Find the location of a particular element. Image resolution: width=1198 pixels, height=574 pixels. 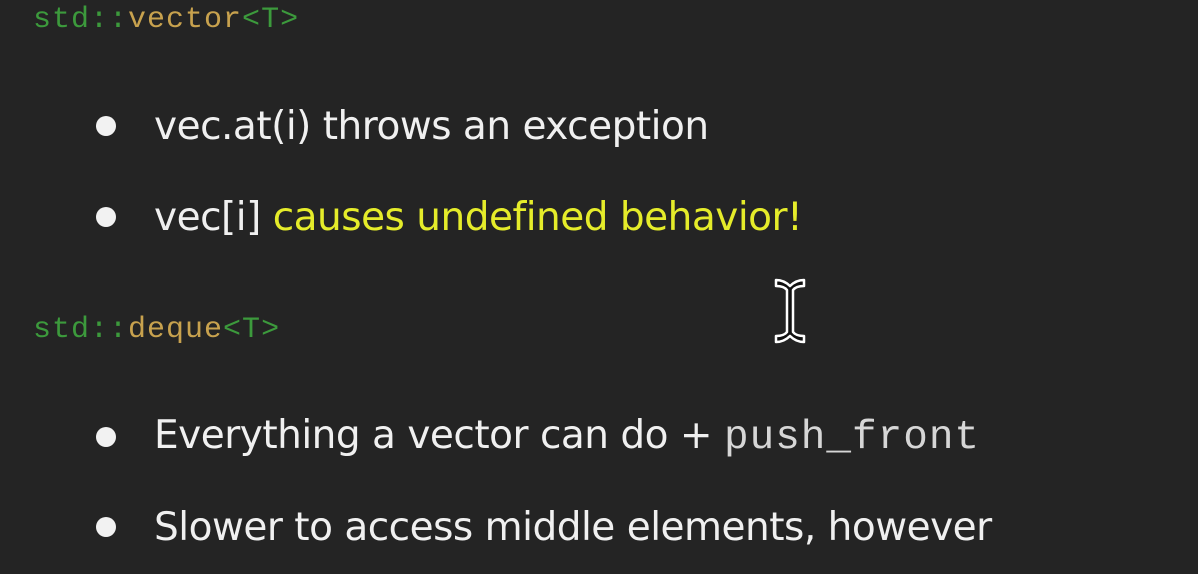

bullet-item: Everything a vector can do + push_front is located at coordinates (538, 437).